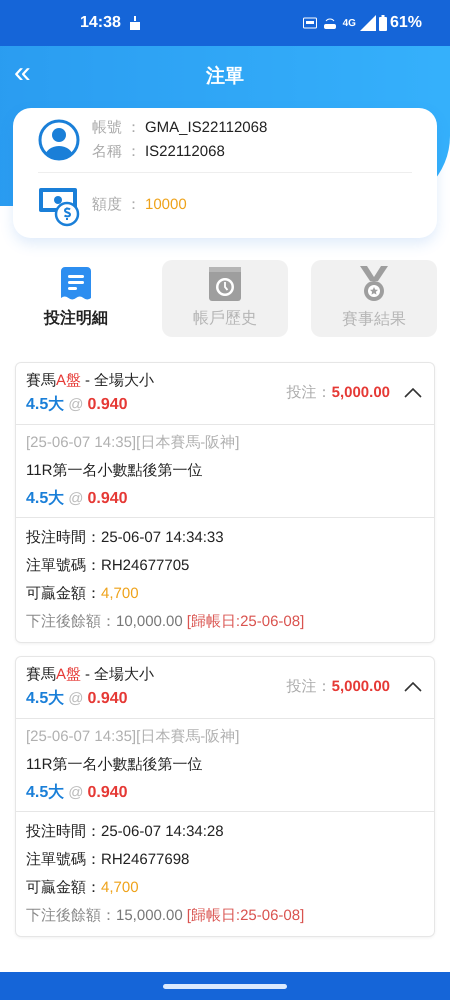  What do you see at coordinates (382, 23) in the screenshot?
I see `battery-icon` at bounding box center [382, 23].